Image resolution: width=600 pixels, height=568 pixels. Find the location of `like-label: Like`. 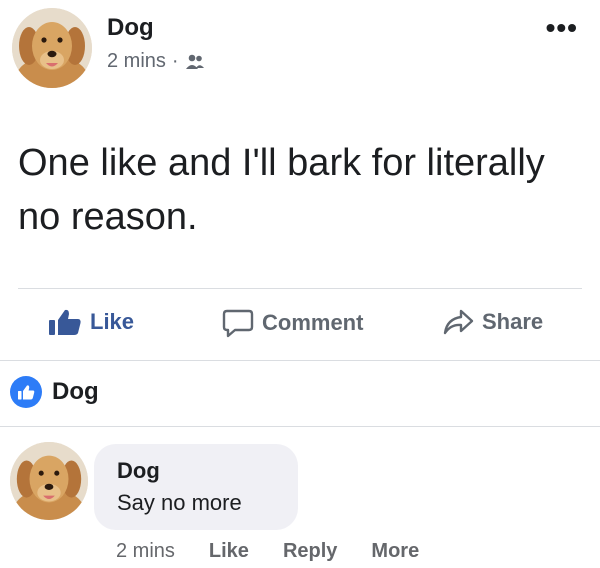

like-label: Like is located at coordinates (112, 321).